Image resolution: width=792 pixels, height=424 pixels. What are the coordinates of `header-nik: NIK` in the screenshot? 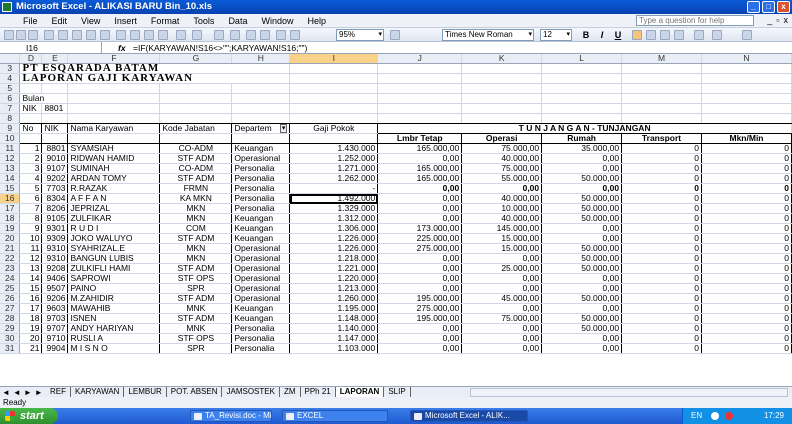 It's located at (55, 129).